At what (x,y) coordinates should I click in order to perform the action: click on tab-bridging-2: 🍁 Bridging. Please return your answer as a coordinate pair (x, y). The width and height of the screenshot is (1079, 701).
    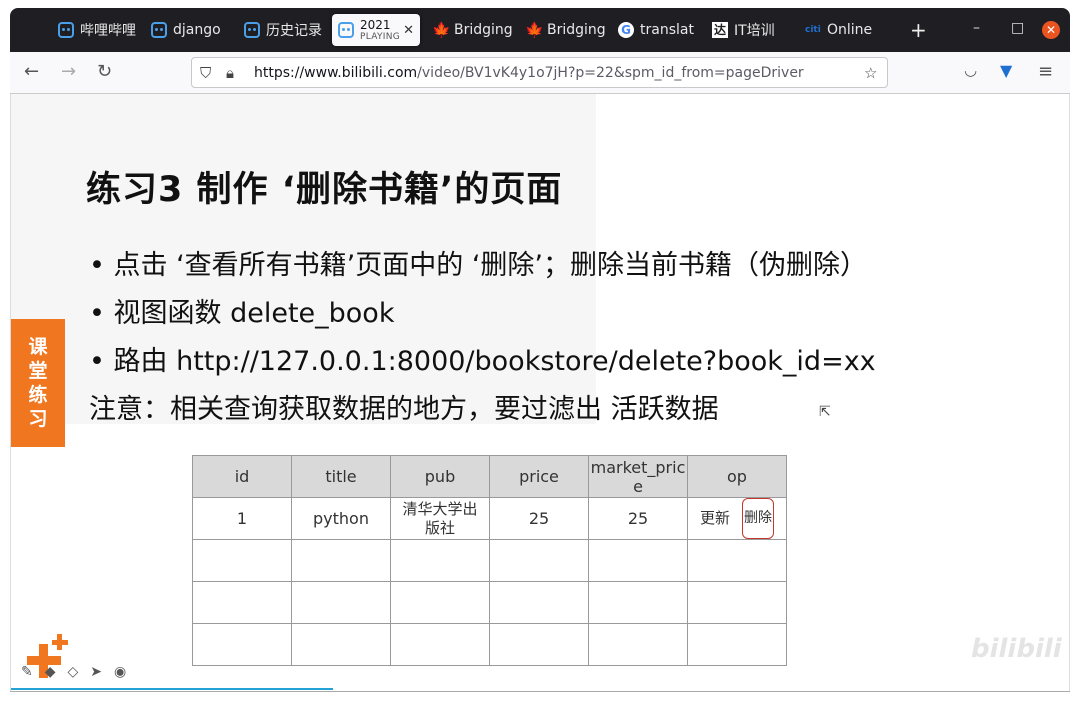
    Looking at the image, I should click on (566, 30).